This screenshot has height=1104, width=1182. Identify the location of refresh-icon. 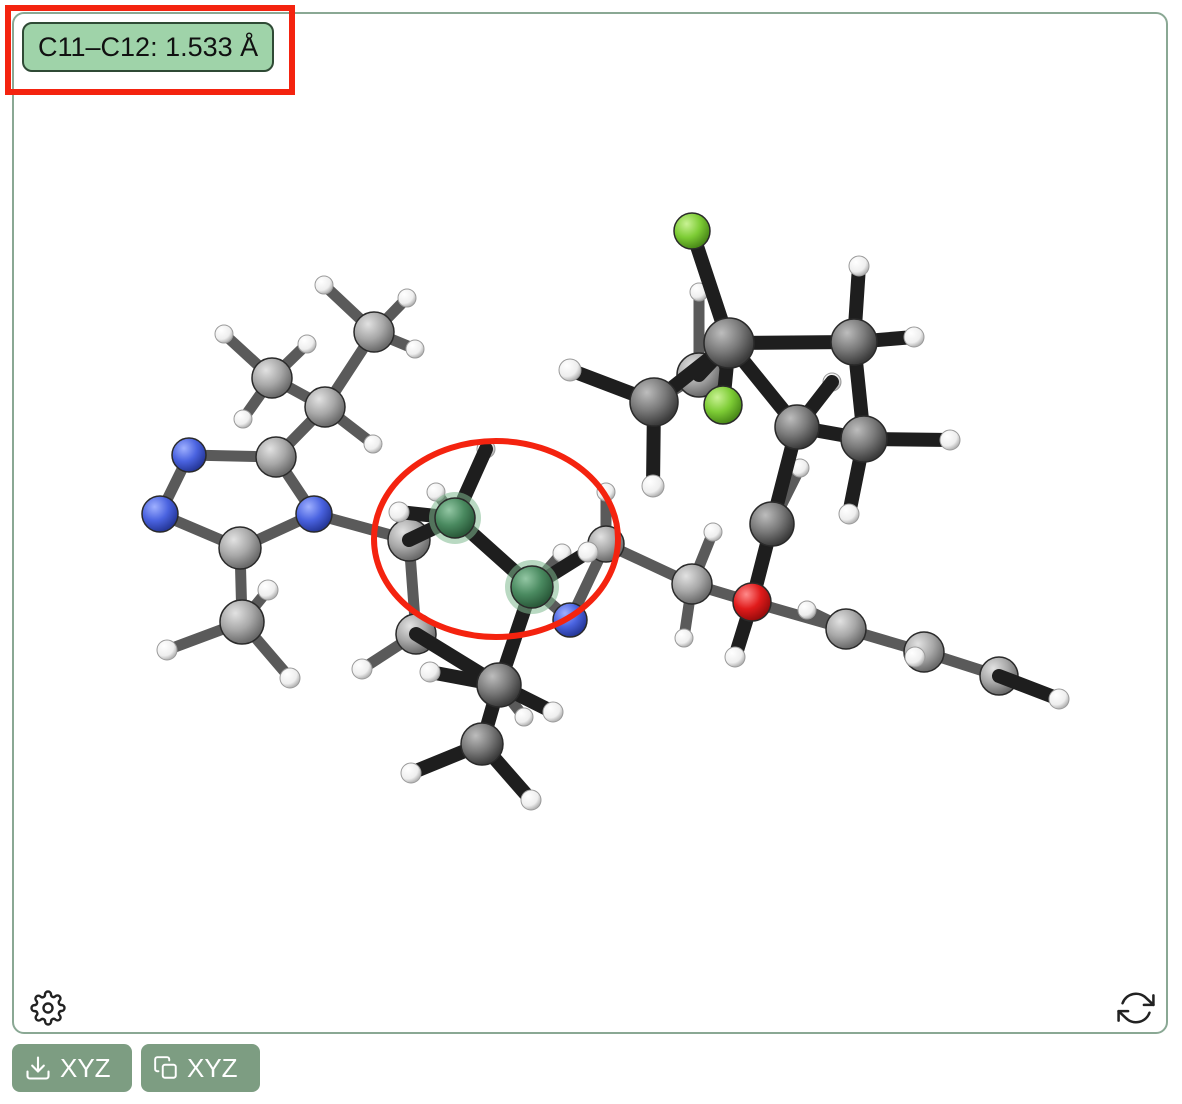
(1136, 1008).